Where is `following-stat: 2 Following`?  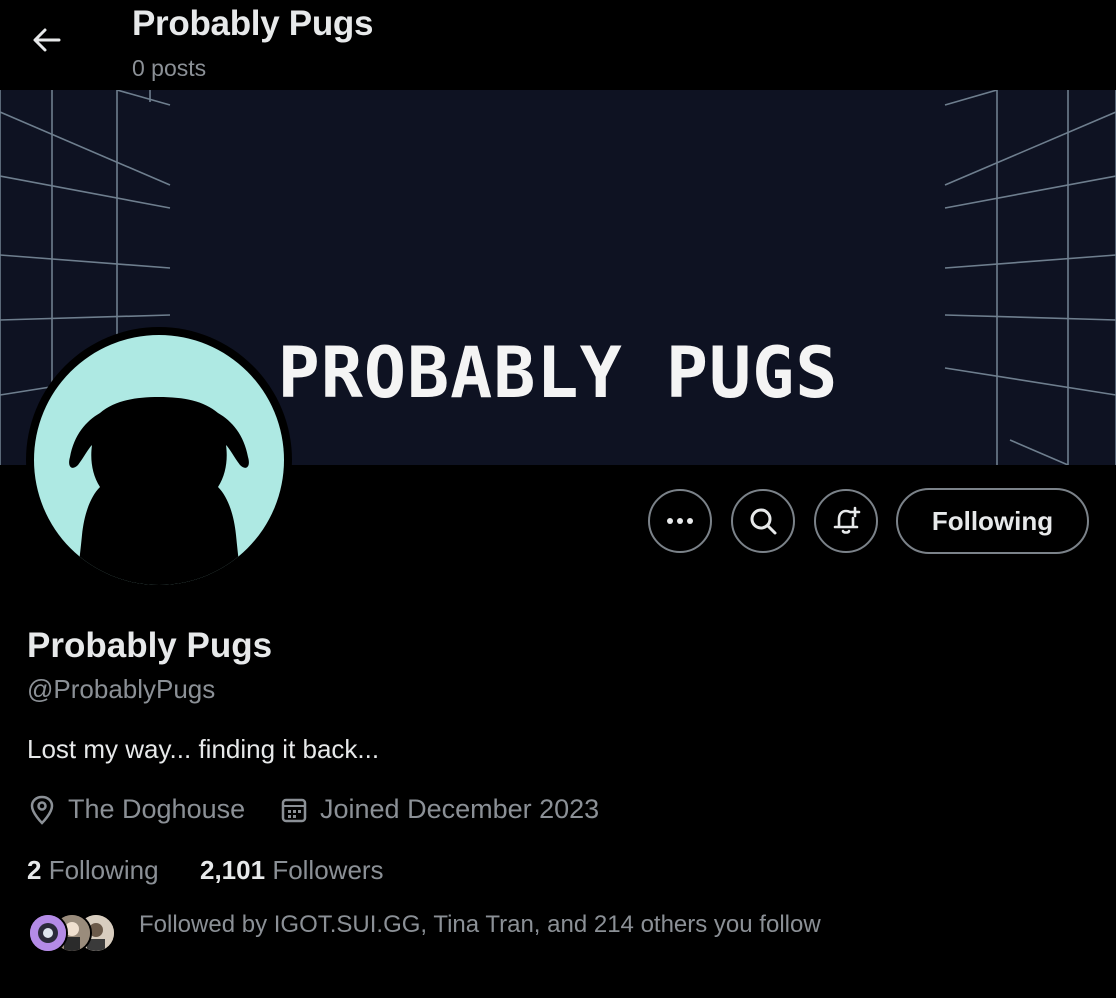
following-stat: 2 Following is located at coordinates (93, 870).